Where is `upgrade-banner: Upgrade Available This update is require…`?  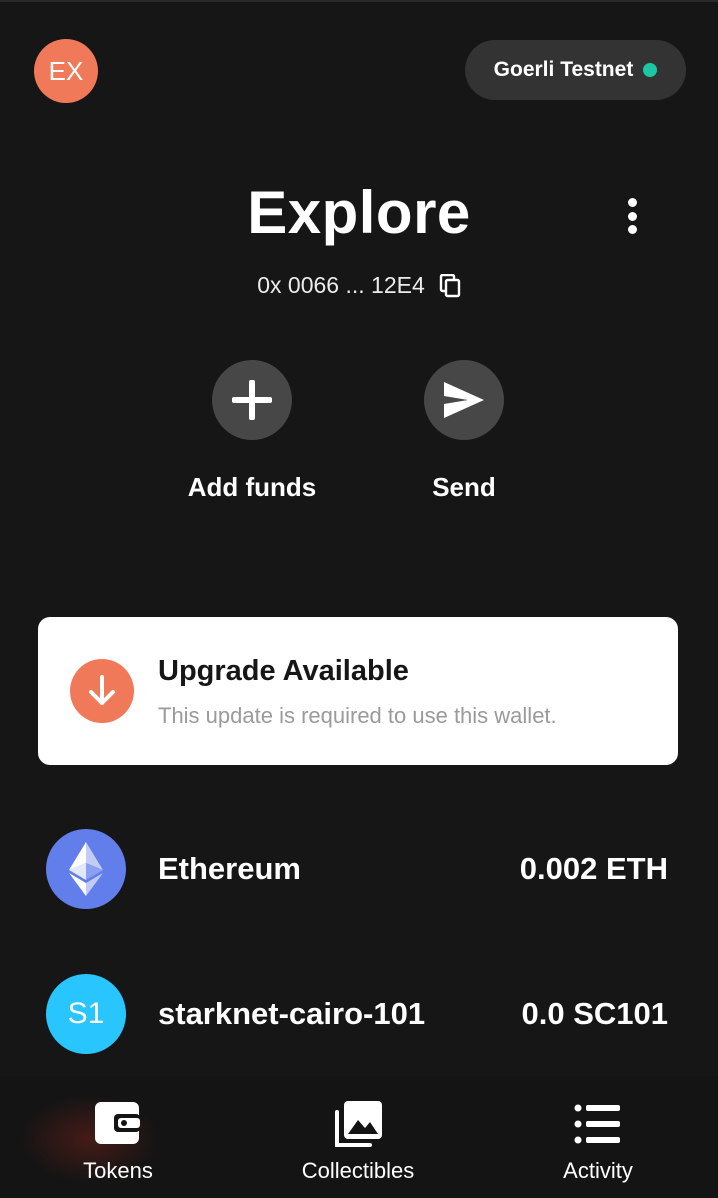
upgrade-banner: Upgrade Available This update is require… is located at coordinates (358, 691).